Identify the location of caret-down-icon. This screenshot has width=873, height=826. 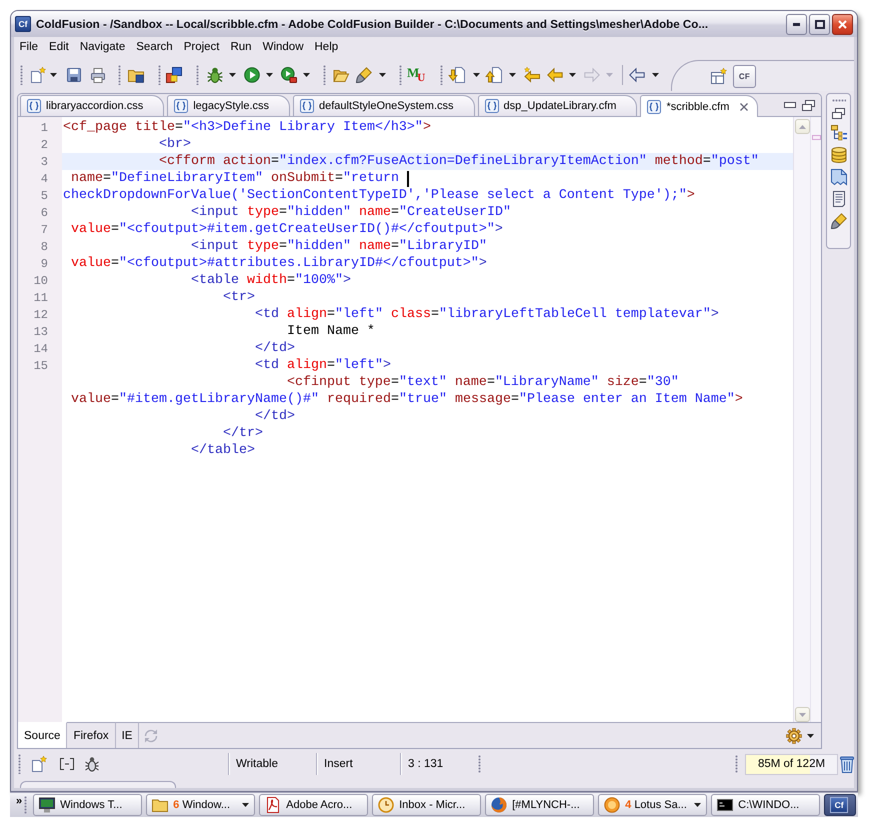
(802, 714).